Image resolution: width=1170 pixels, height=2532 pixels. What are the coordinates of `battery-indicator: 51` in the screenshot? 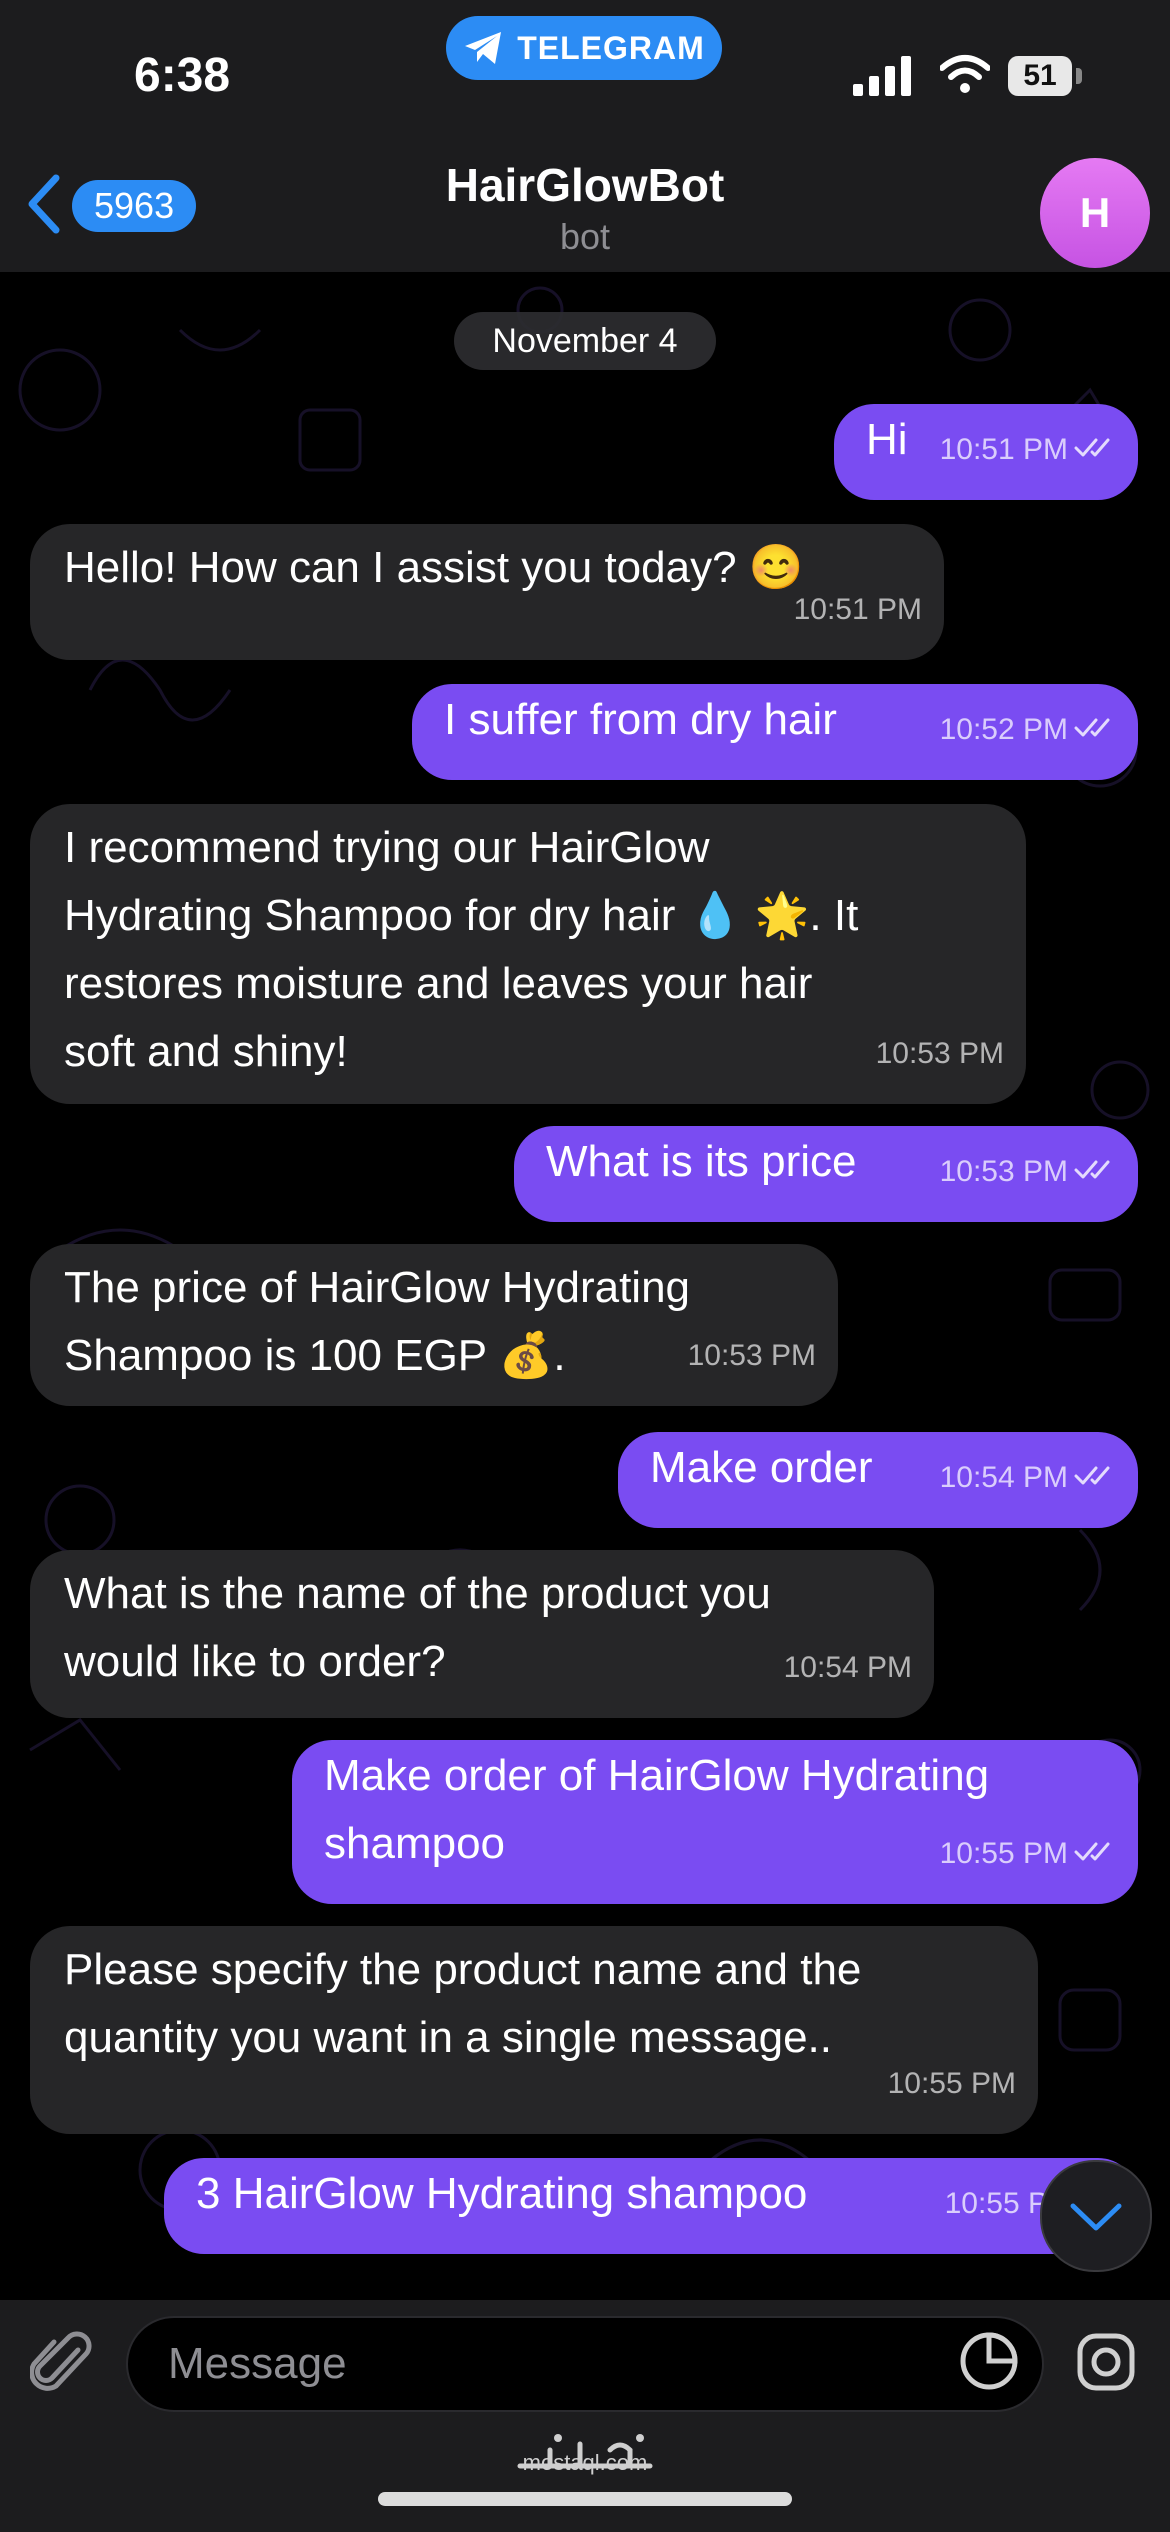 It's located at (1040, 76).